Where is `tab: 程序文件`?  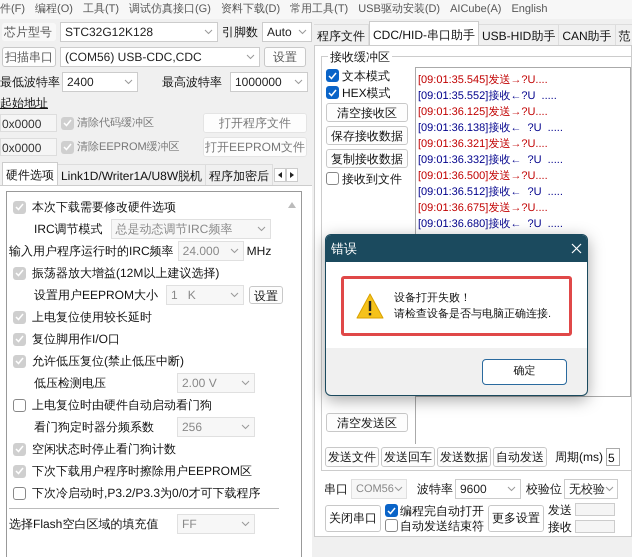
tab: 程序文件 is located at coordinates (341, 34).